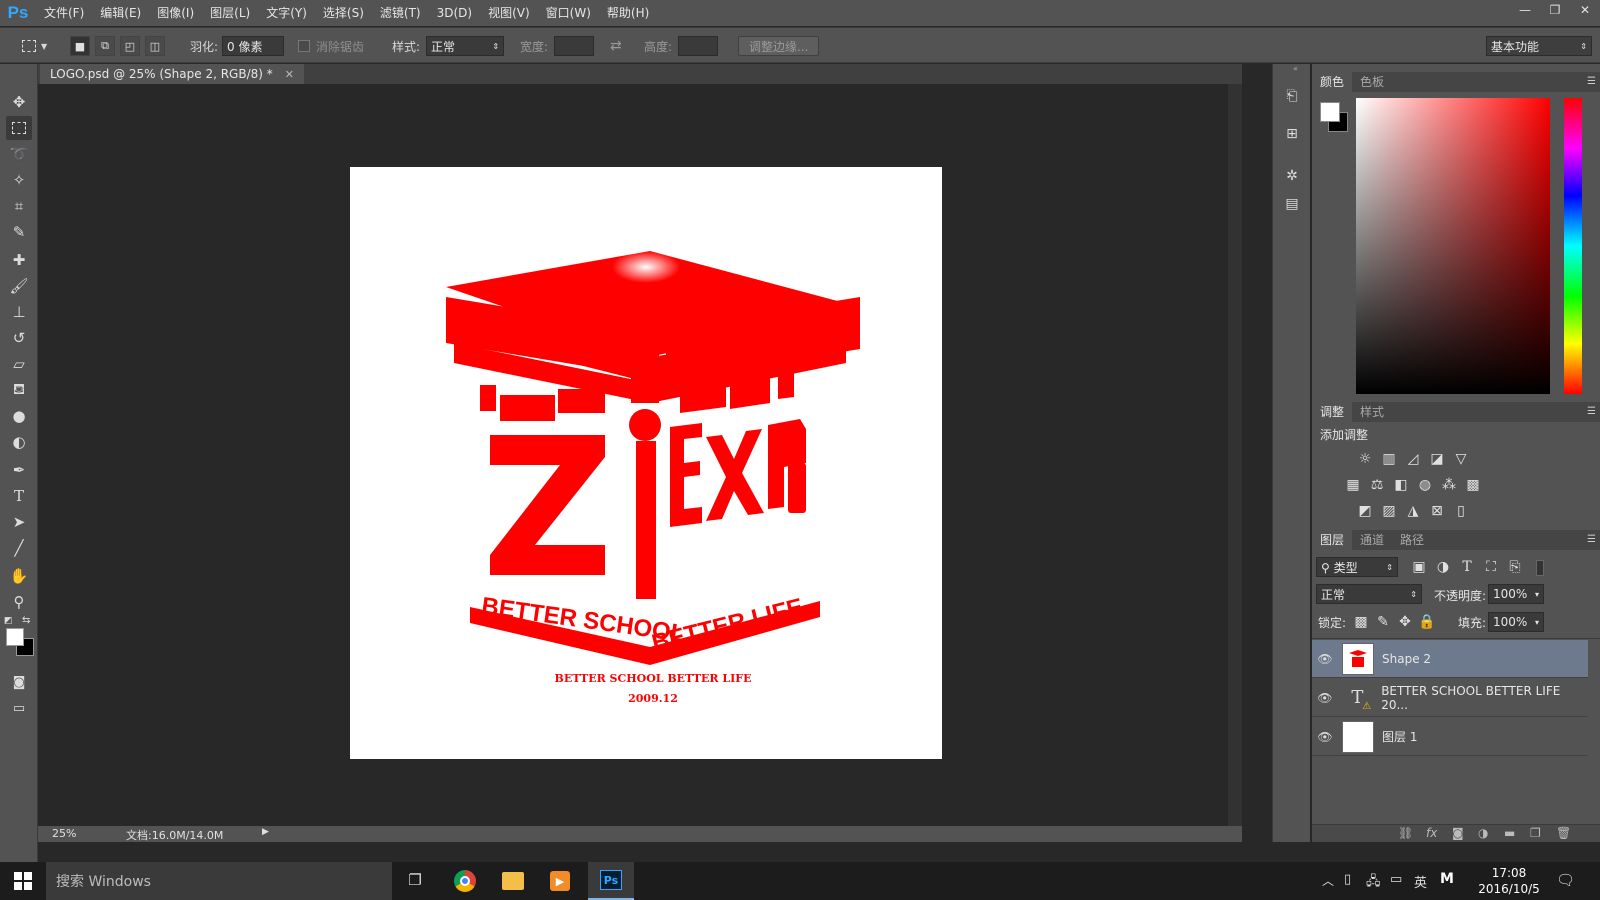 This screenshot has height=900, width=1600. I want to click on clock: 17:08 2016/10/5, so click(1509, 881).